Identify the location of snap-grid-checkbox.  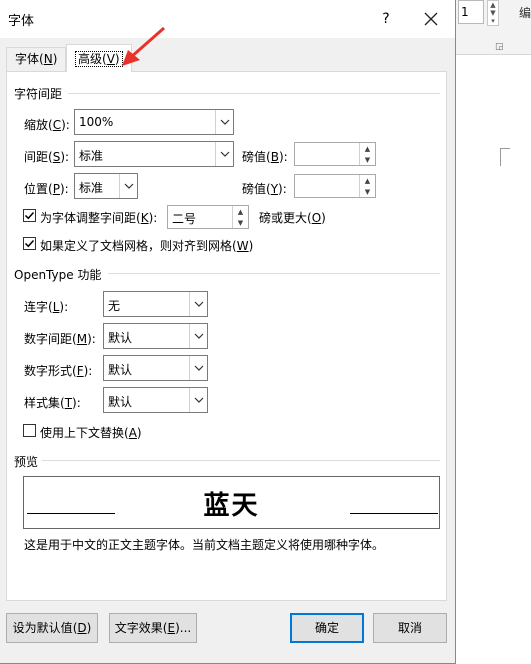
(29, 243).